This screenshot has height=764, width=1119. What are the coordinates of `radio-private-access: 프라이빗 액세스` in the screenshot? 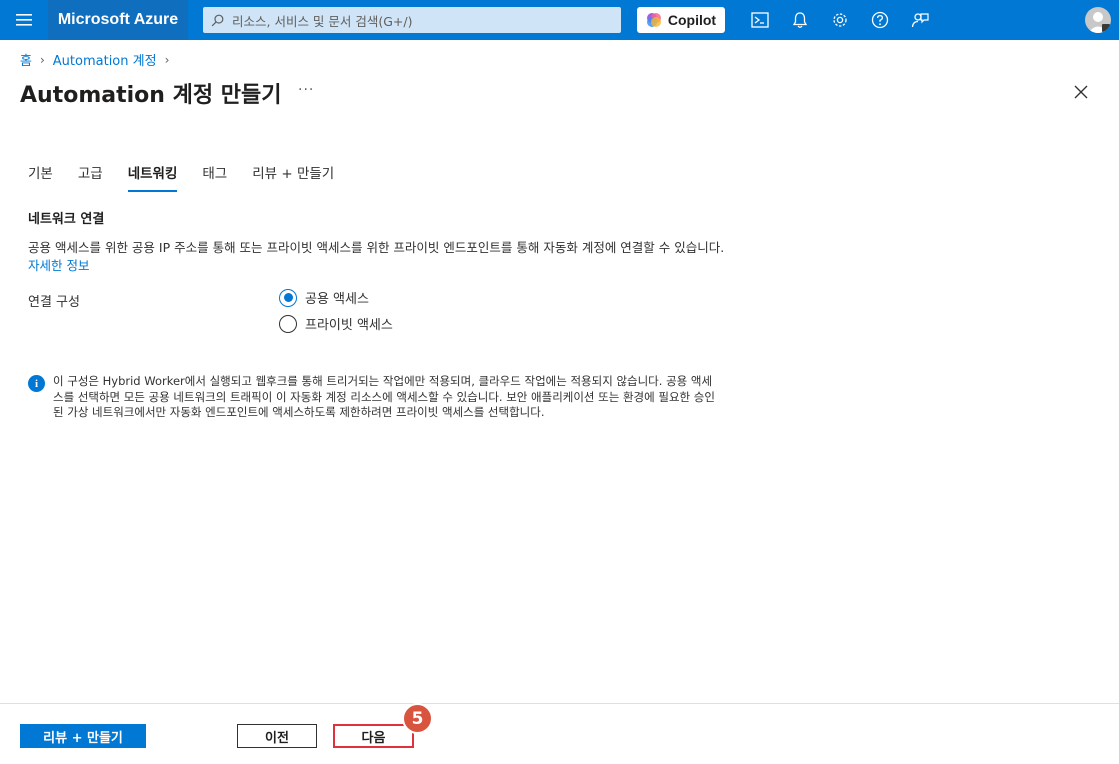 It's located at (336, 323).